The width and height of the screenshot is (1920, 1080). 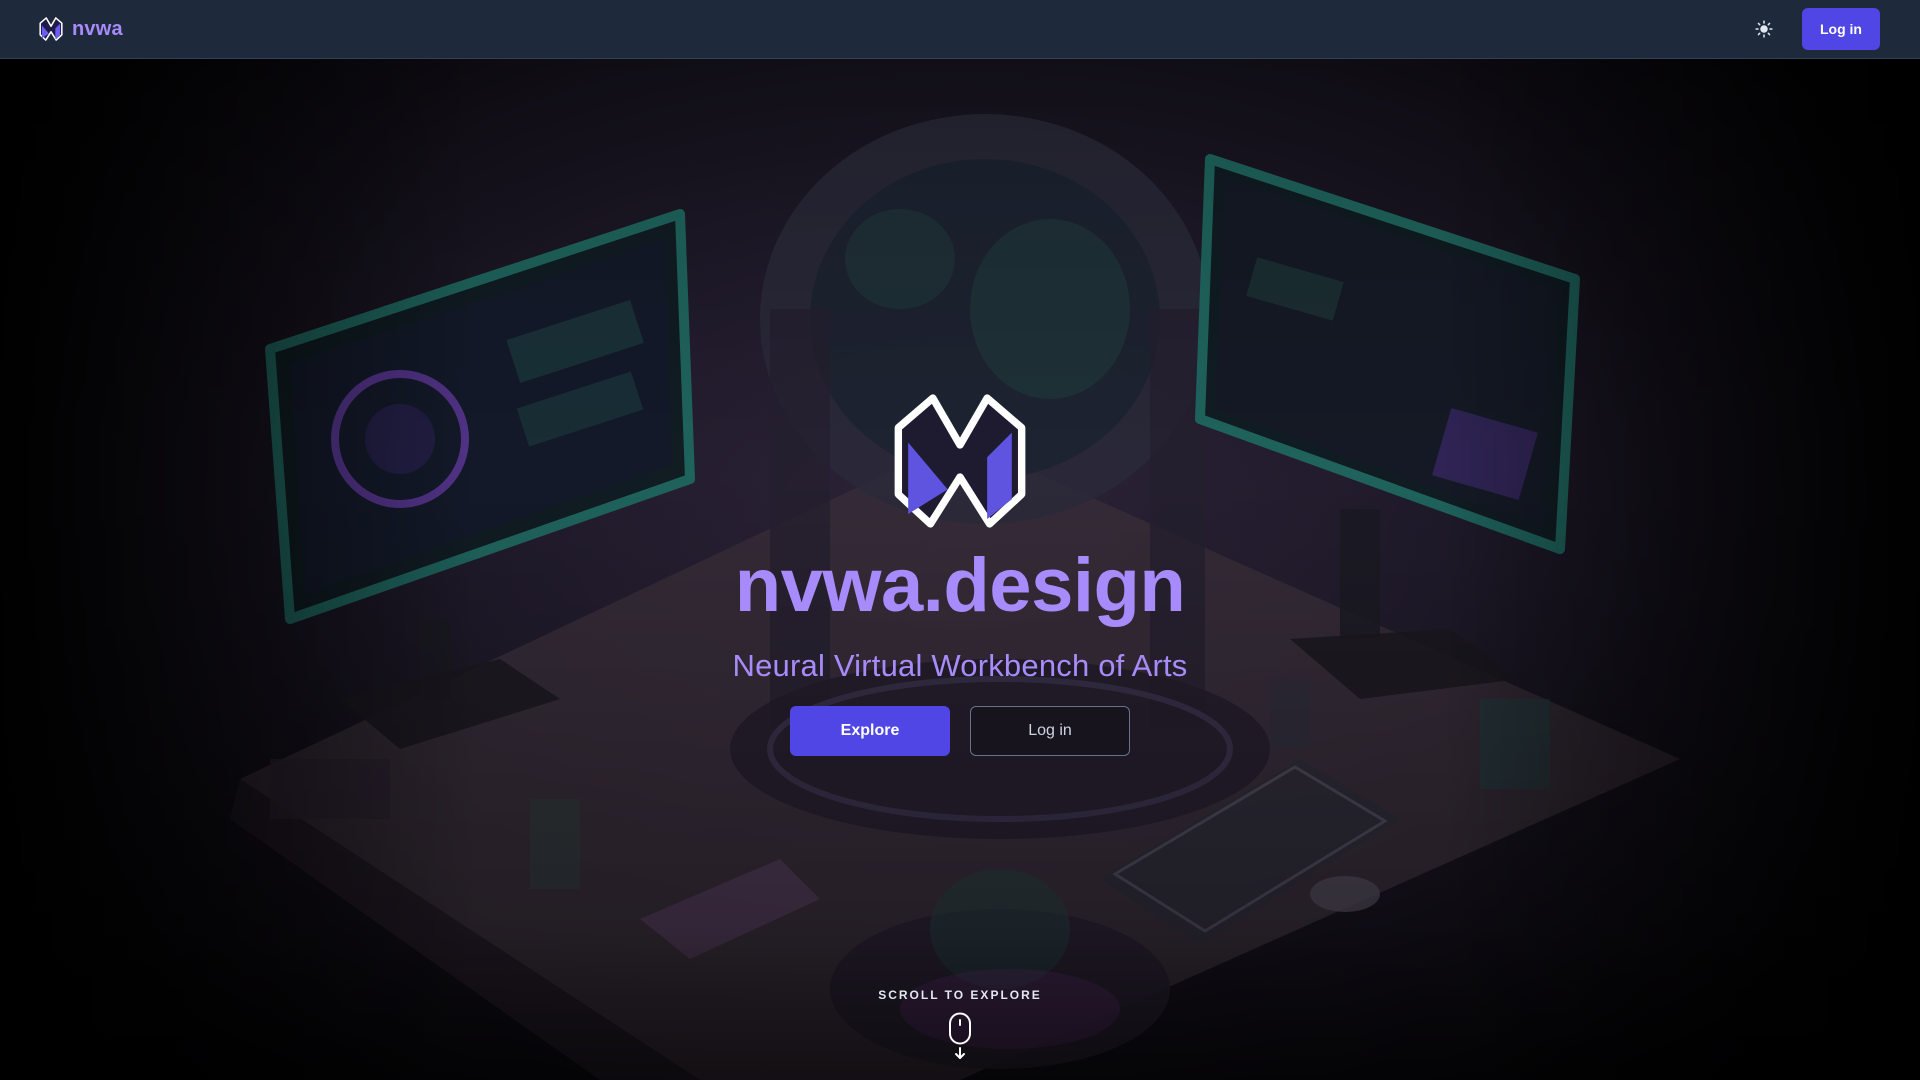 What do you see at coordinates (97, 28) in the screenshot?
I see `brand-name: nvwa` at bounding box center [97, 28].